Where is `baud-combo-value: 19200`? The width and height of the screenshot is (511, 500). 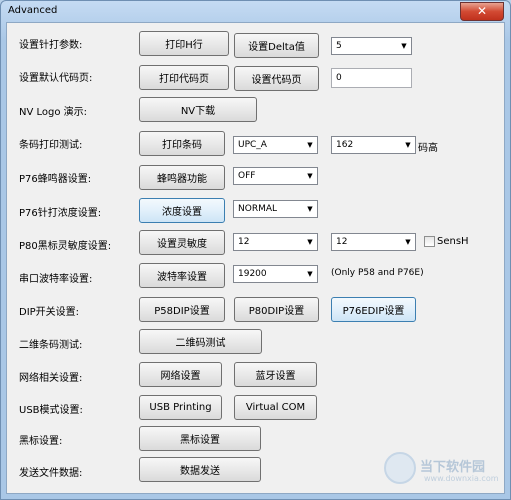 baud-combo-value: 19200 is located at coordinates (252, 274).